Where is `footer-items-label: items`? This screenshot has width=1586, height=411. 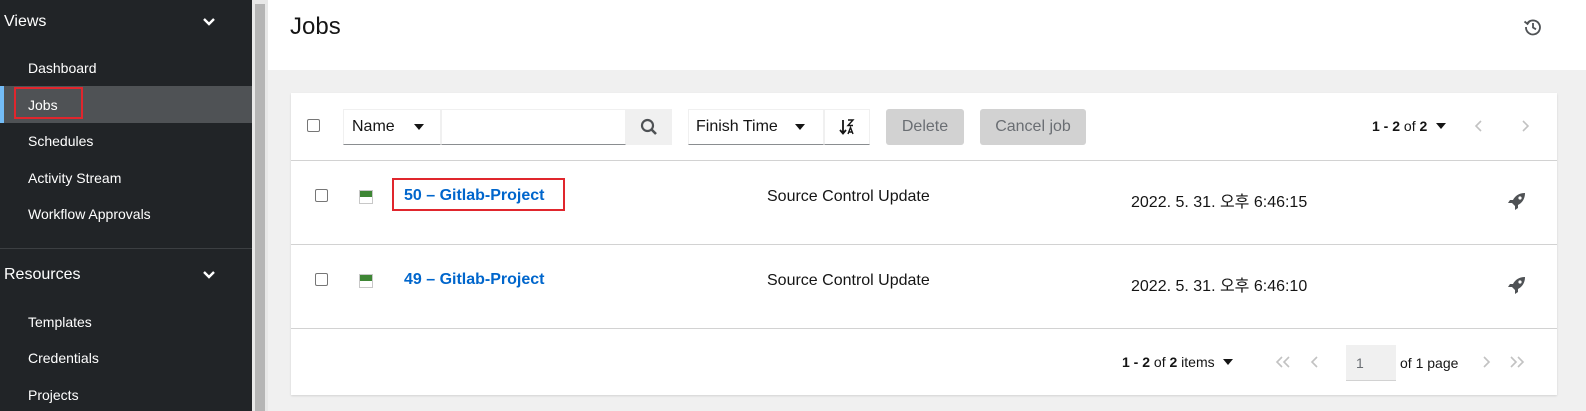 footer-items-label: items is located at coordinates (1198, 362).